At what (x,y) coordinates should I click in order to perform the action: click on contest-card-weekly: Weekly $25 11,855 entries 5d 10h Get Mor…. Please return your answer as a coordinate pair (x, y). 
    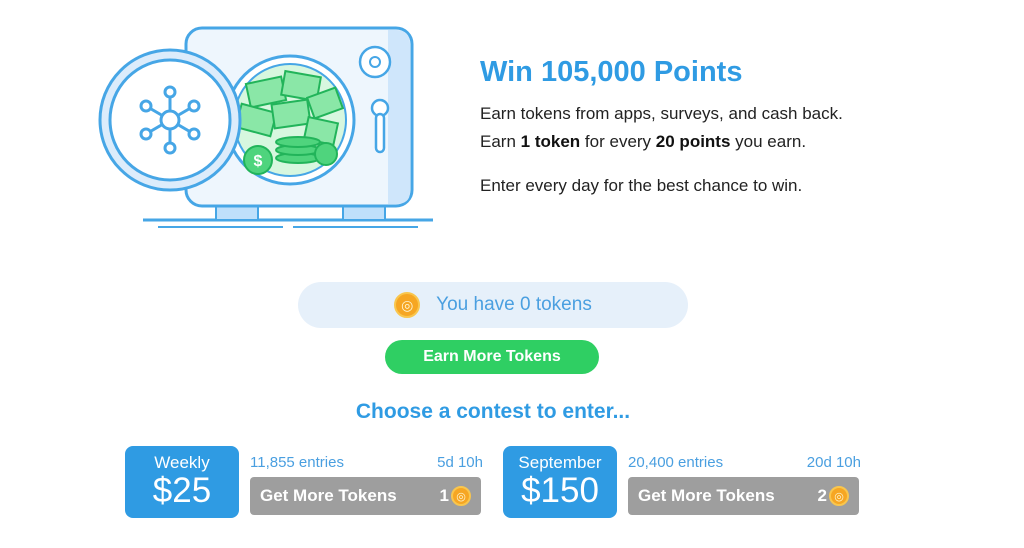
    Looking at the image, I should click on (304, 483).